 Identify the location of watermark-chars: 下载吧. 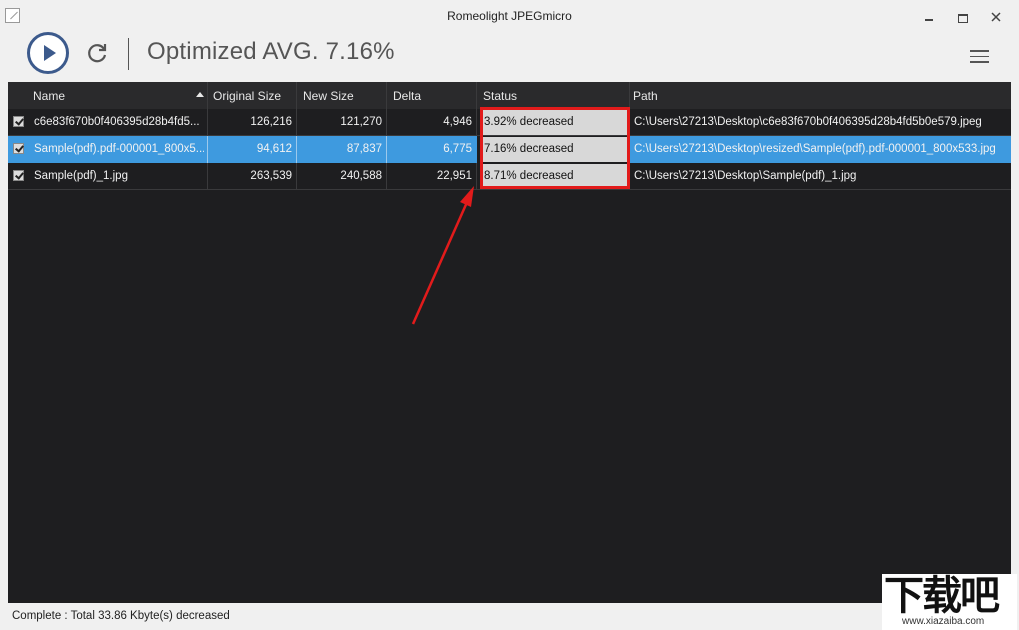
(942, 596).